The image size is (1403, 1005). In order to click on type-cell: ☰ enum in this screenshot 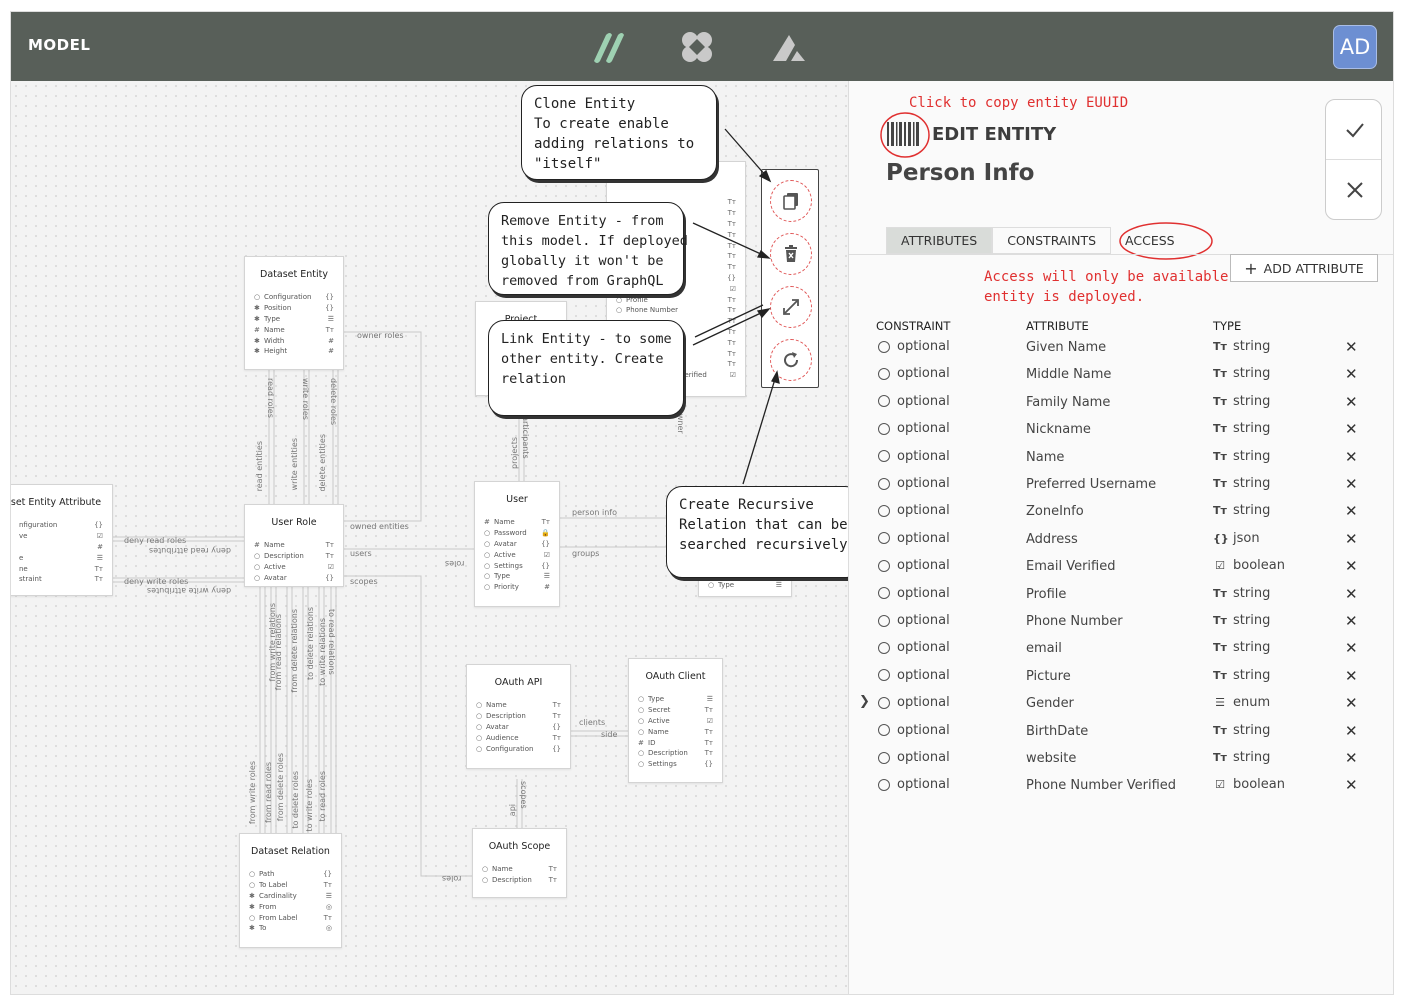, I will do `click(1241, 702)`.